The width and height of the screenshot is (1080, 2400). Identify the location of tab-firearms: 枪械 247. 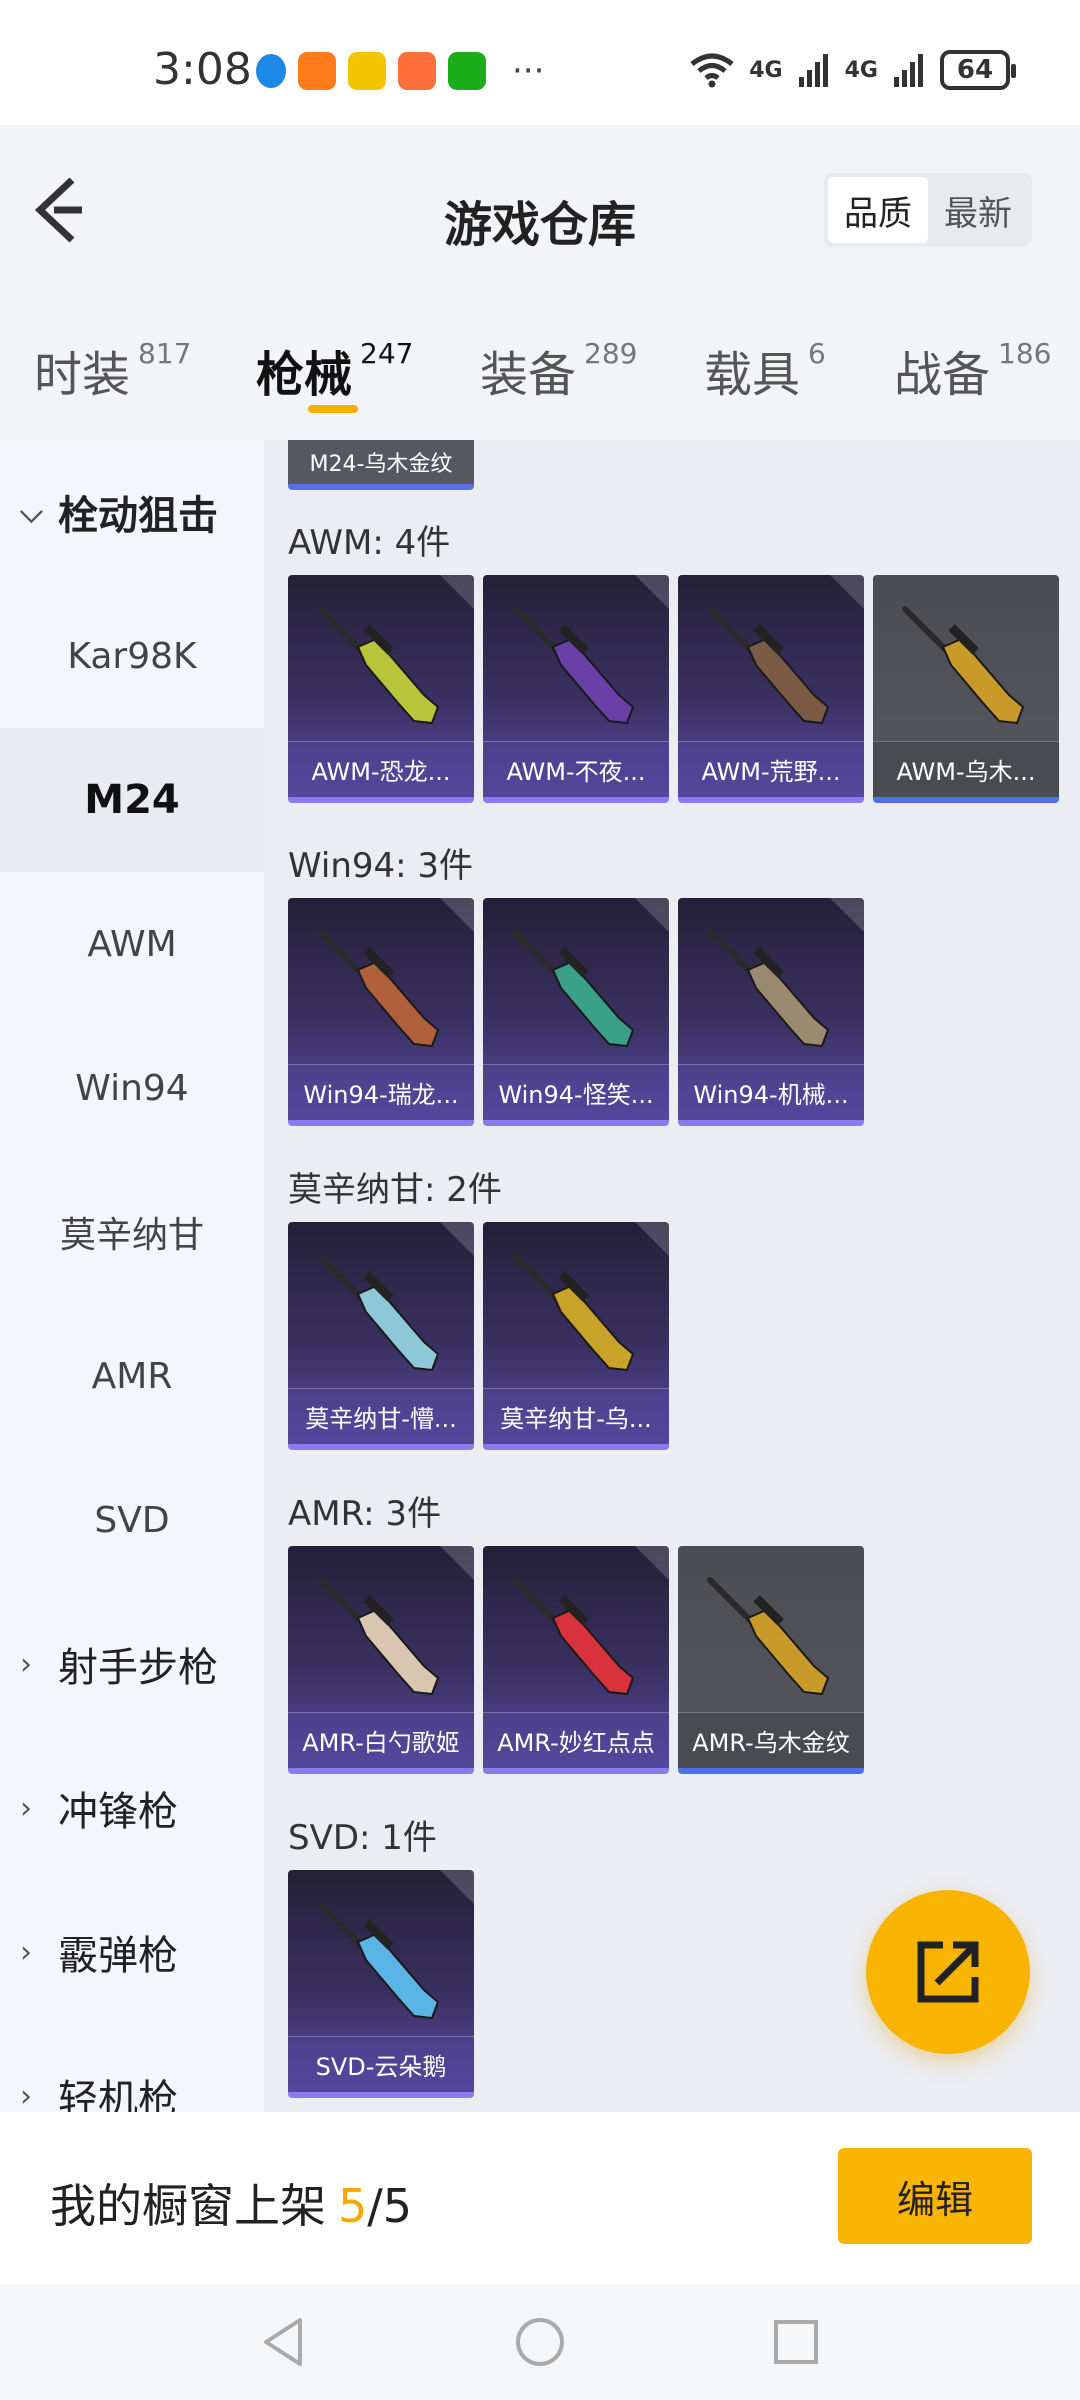
(334, 370).